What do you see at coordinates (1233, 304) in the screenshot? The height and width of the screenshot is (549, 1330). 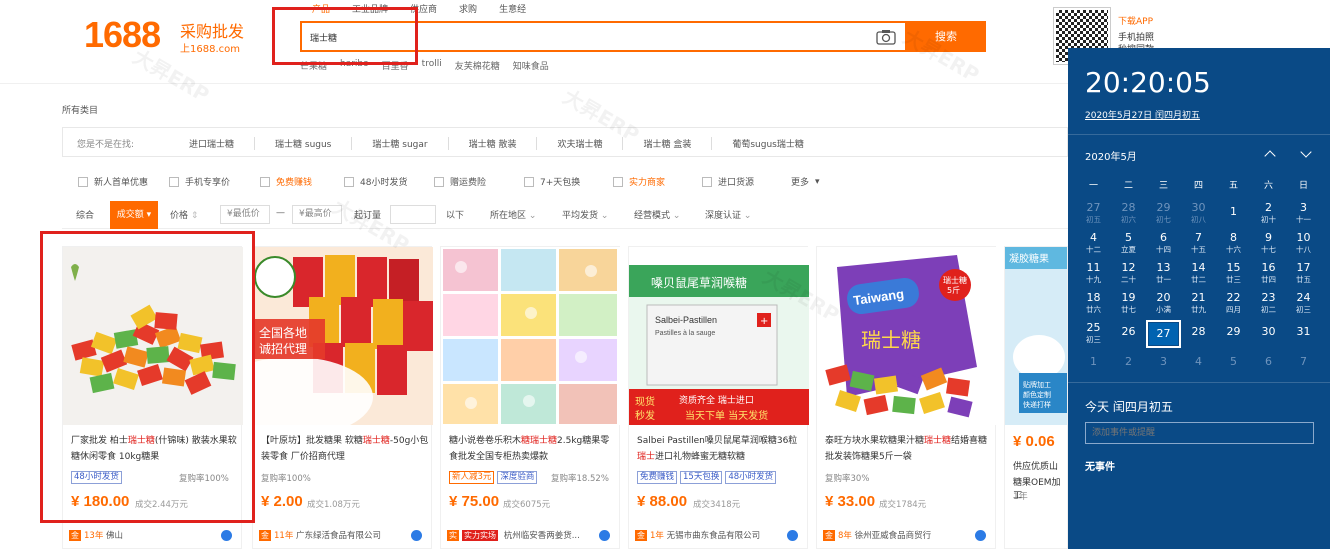 I see `calendar-day: 22 四月` at bounding box center [1233, 304].